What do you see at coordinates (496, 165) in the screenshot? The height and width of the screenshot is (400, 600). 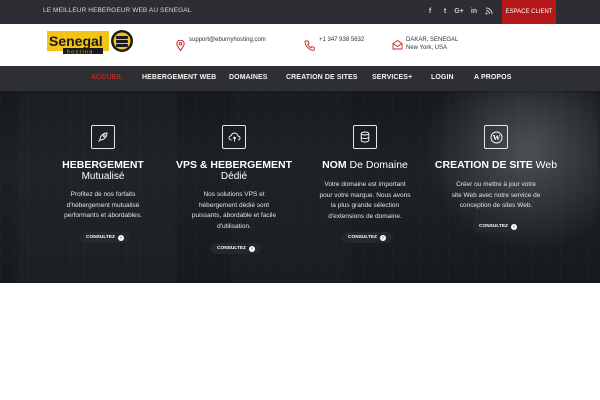 I see `service-title-creation-de-site: CREATION DE SITE Web` at bounding box center [496, 165].